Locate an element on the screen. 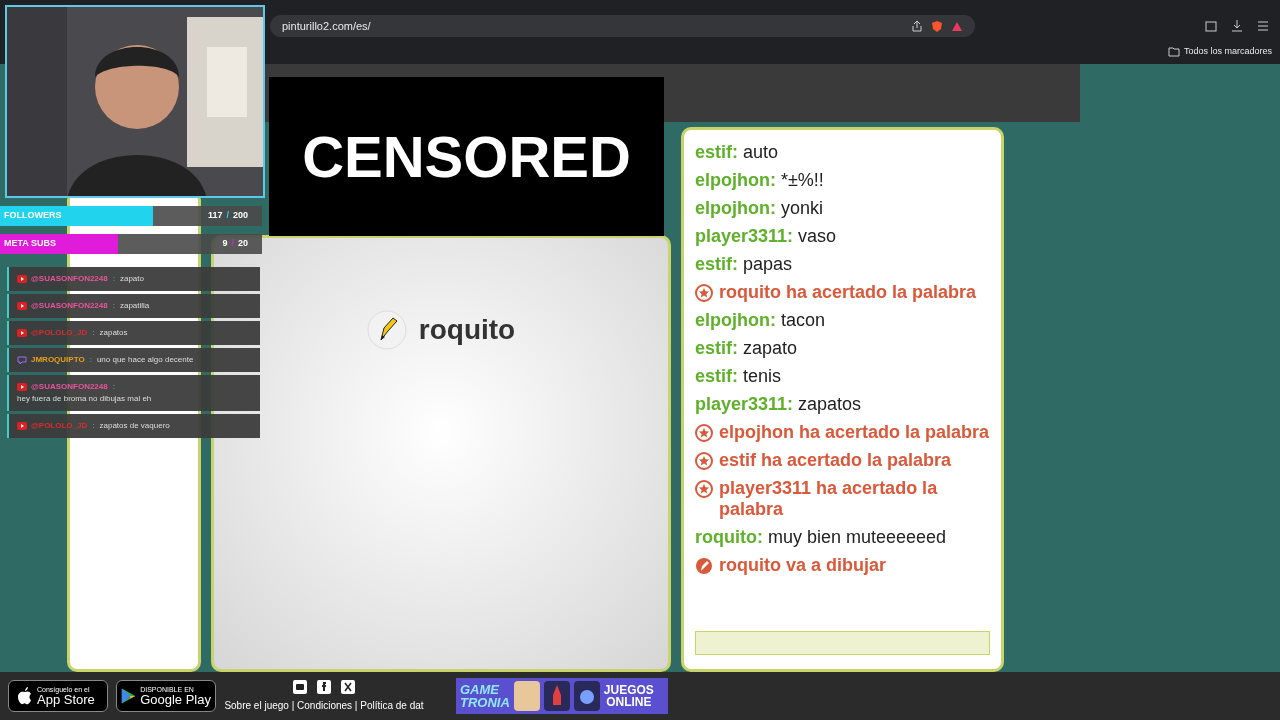 Image resolution: width=1280 pixels, height=720 pixels. goal-label: FOLLOWERS is located at coordinates (33, 216).